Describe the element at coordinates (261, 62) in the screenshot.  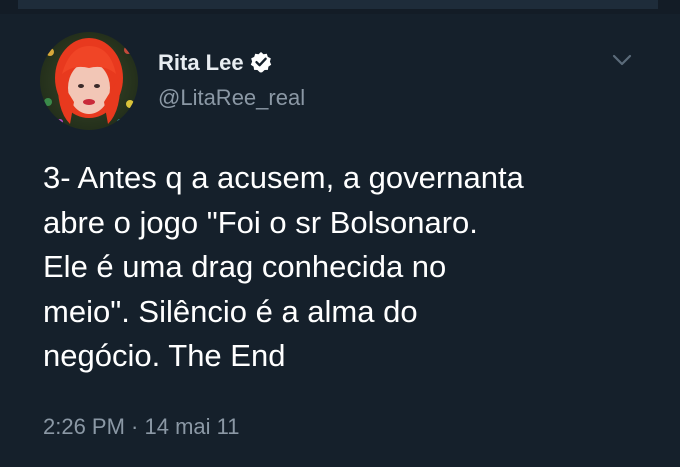
I see `verified-badge-icon` at that location.